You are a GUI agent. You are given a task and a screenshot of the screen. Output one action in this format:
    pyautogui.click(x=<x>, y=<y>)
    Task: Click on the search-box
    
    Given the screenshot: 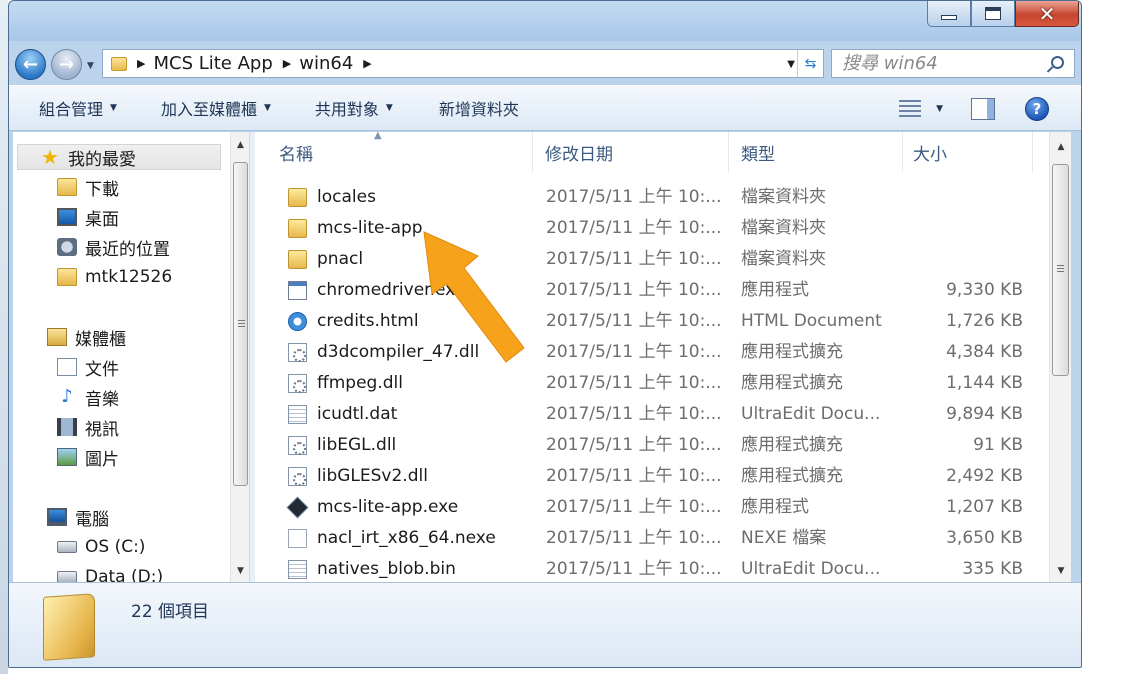 What is the action you would take?
    pyautogui.click(x=953, y=63)
    